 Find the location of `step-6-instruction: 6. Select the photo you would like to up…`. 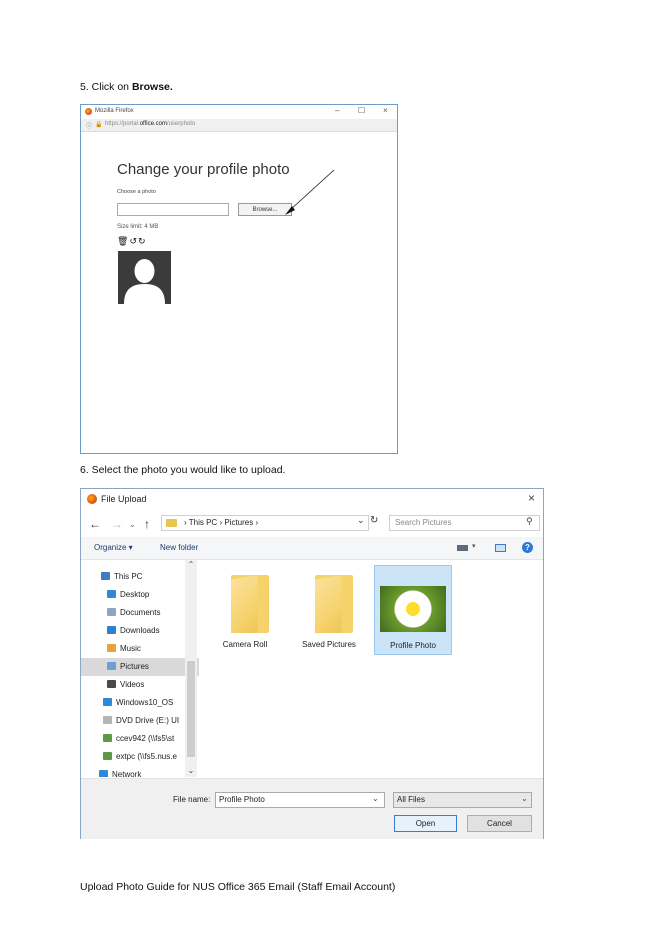

step-6-instruction: 6. Select the photo you would like to up… is located at coordinates (183, 470).